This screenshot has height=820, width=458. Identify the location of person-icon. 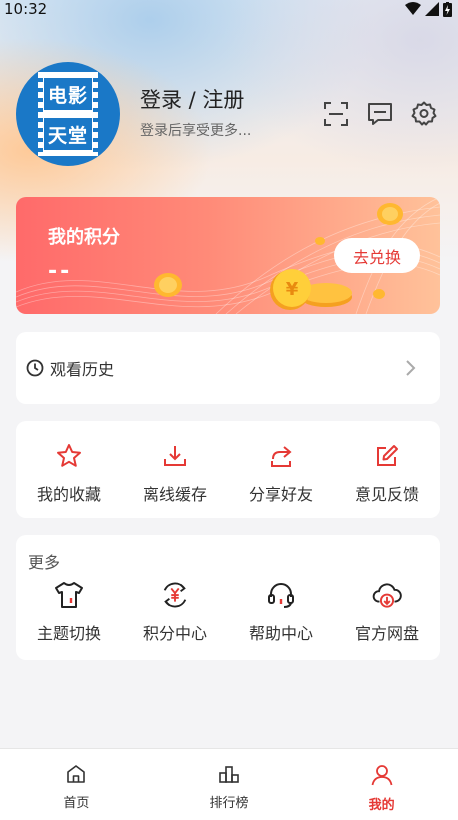
(382, 775).